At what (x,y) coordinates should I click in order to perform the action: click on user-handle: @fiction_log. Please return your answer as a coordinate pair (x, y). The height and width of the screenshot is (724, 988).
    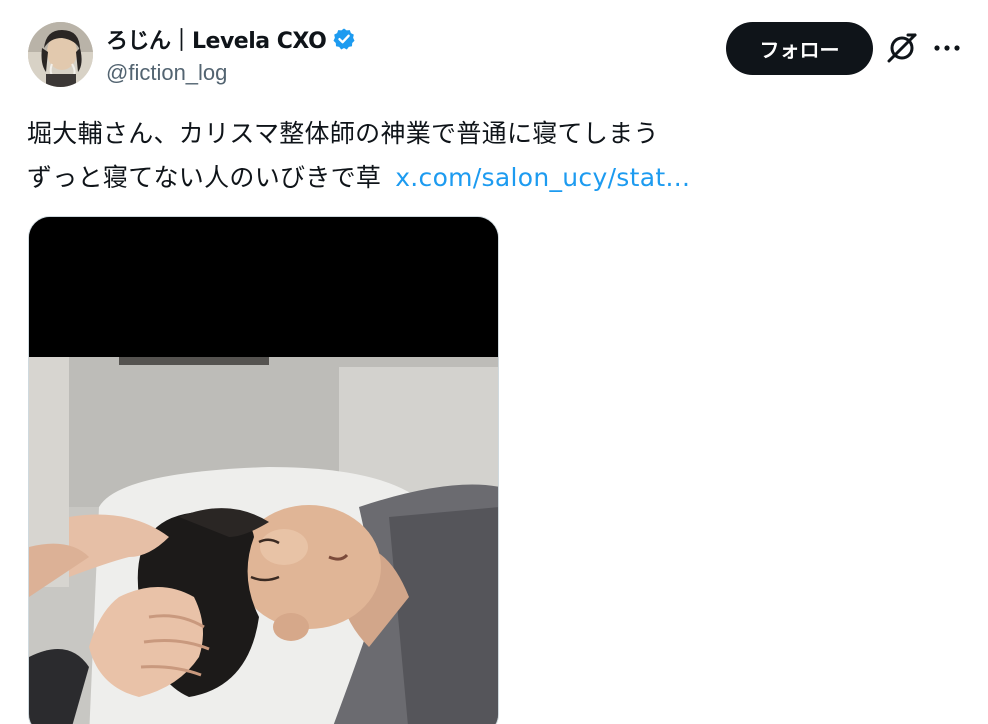
    Looking at the image, I should click on (231, 73).